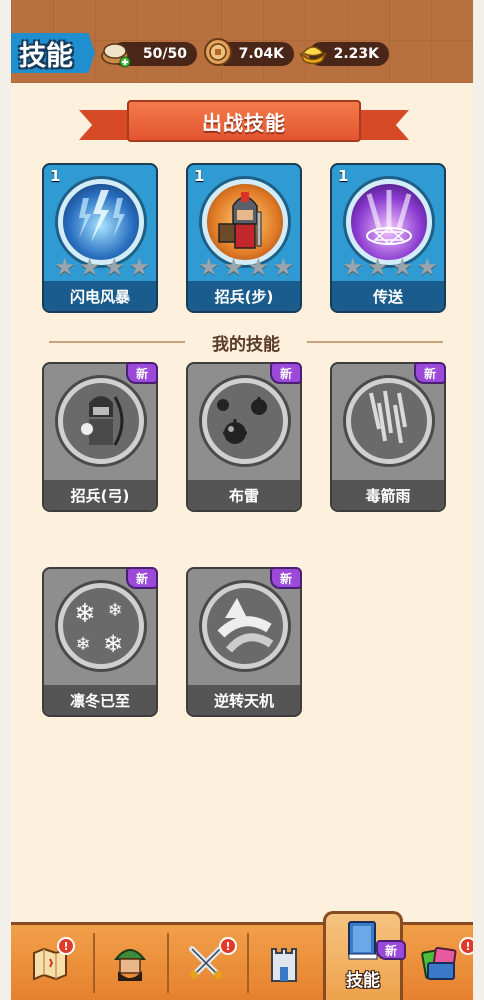 This screenshot has height=1000, width=484. Describe the element at coordinates (245, 421) in the screenshot. I see `mines-icon` at that location.